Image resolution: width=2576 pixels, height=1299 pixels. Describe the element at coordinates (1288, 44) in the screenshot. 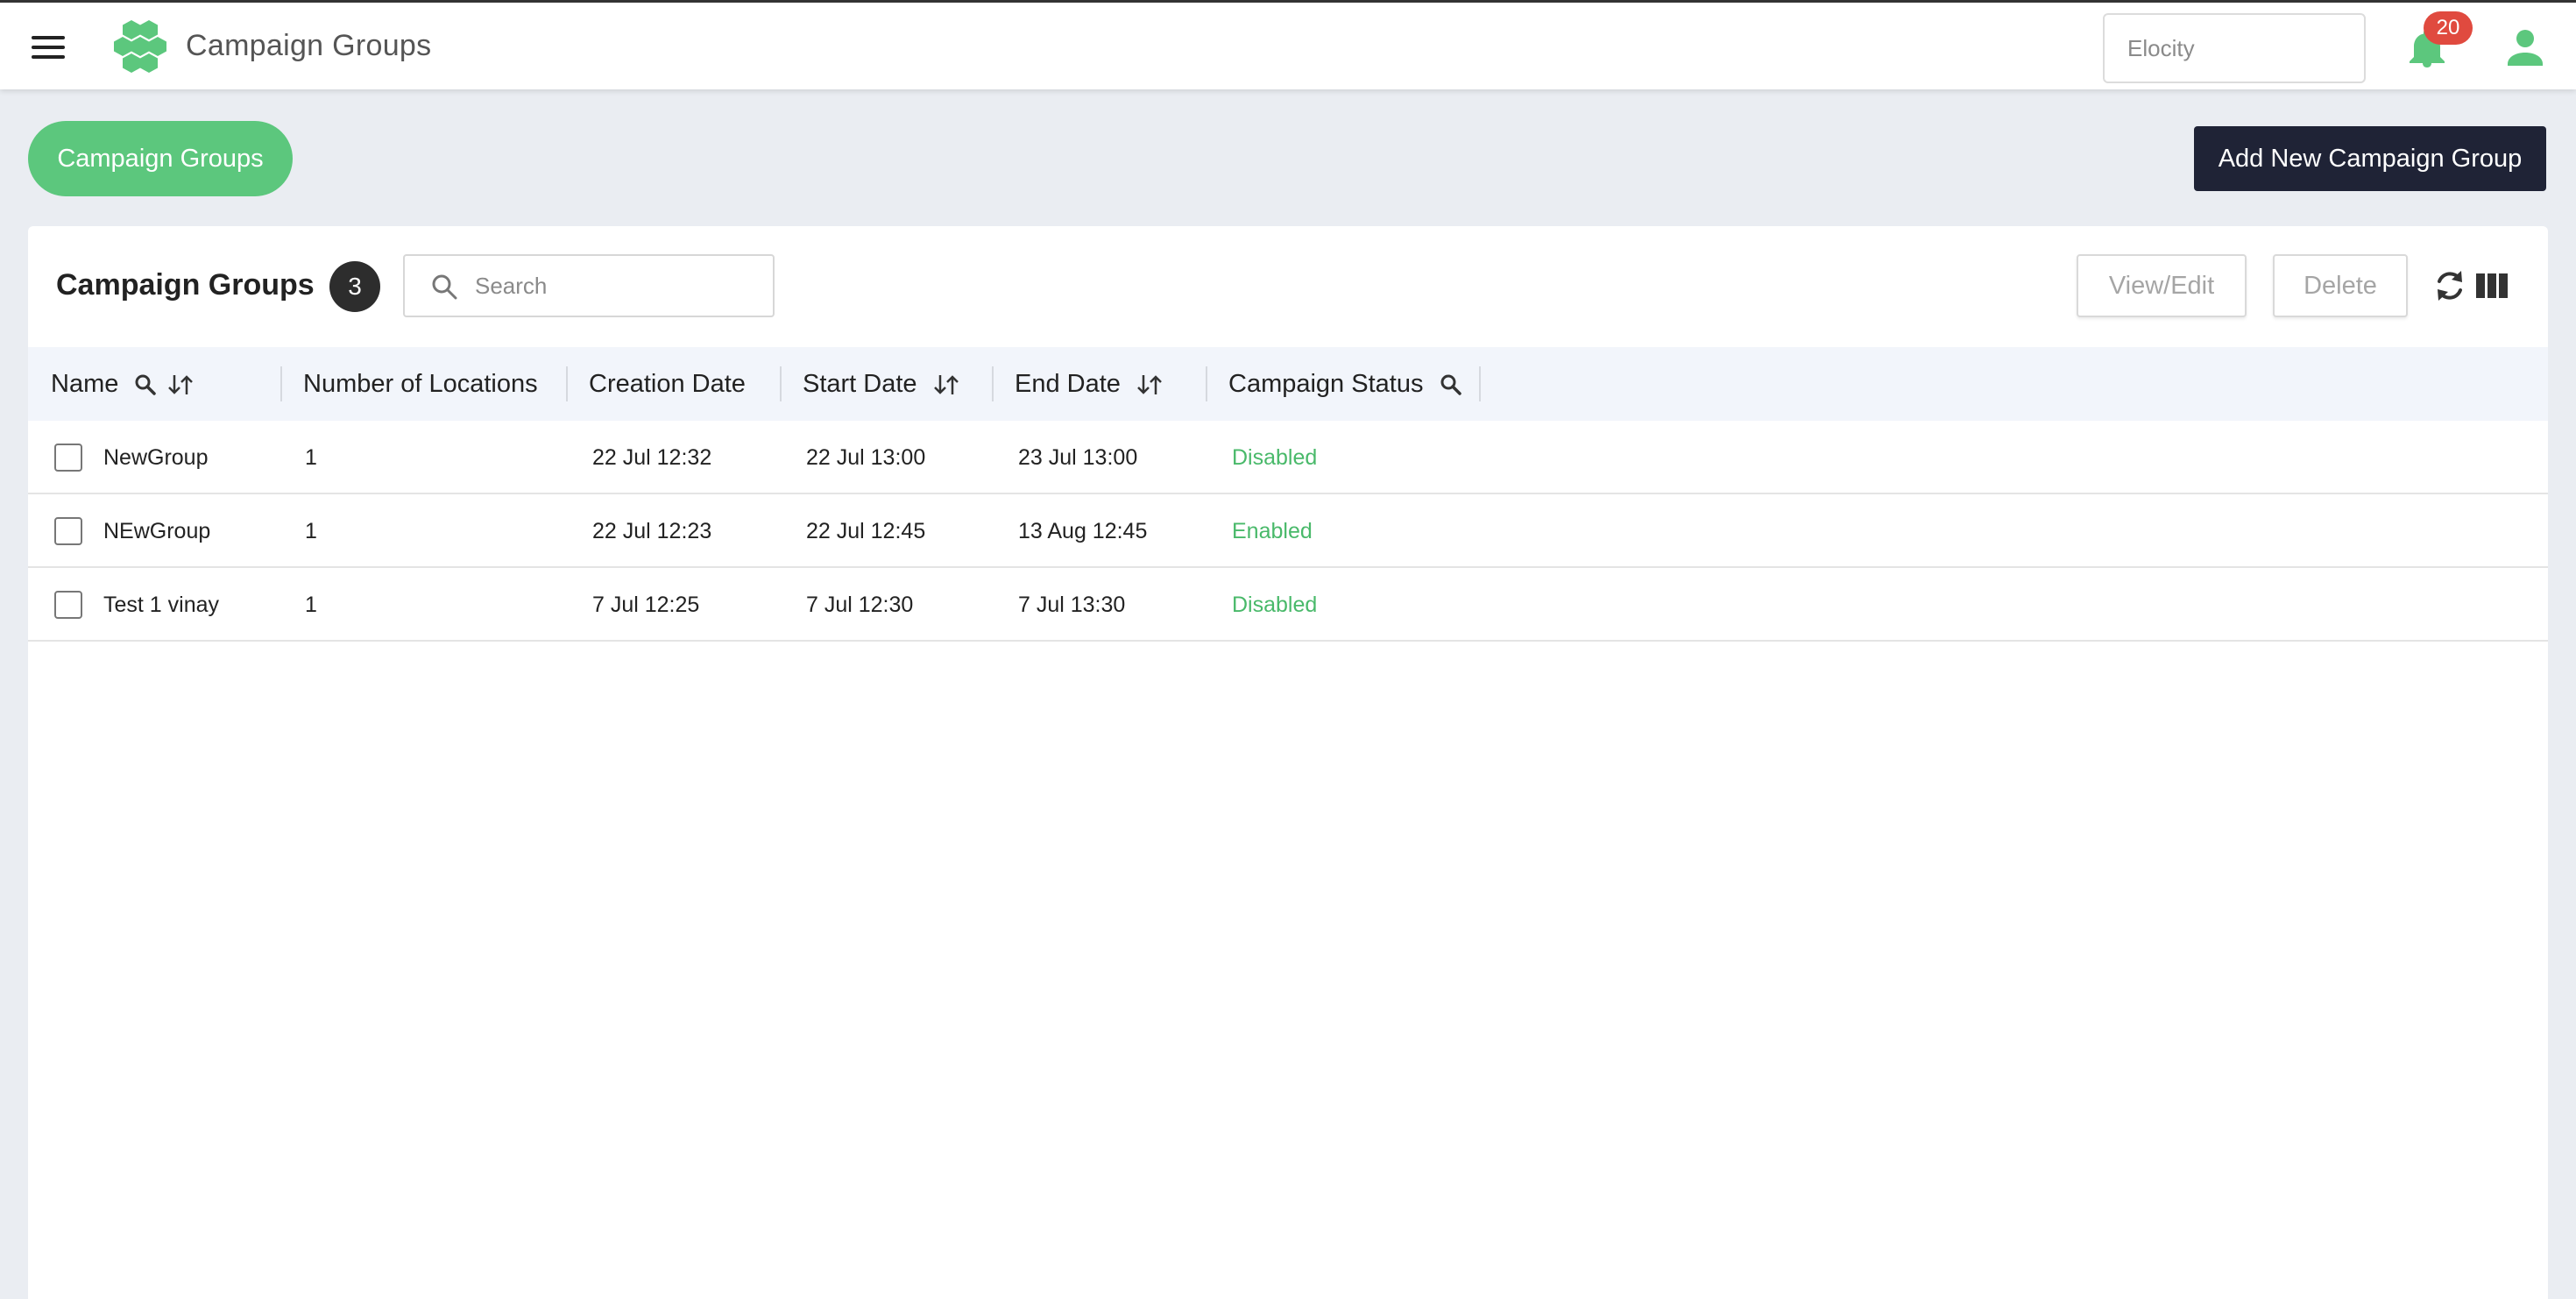

I see `top-bar: Campaign Groups 20` at that location.